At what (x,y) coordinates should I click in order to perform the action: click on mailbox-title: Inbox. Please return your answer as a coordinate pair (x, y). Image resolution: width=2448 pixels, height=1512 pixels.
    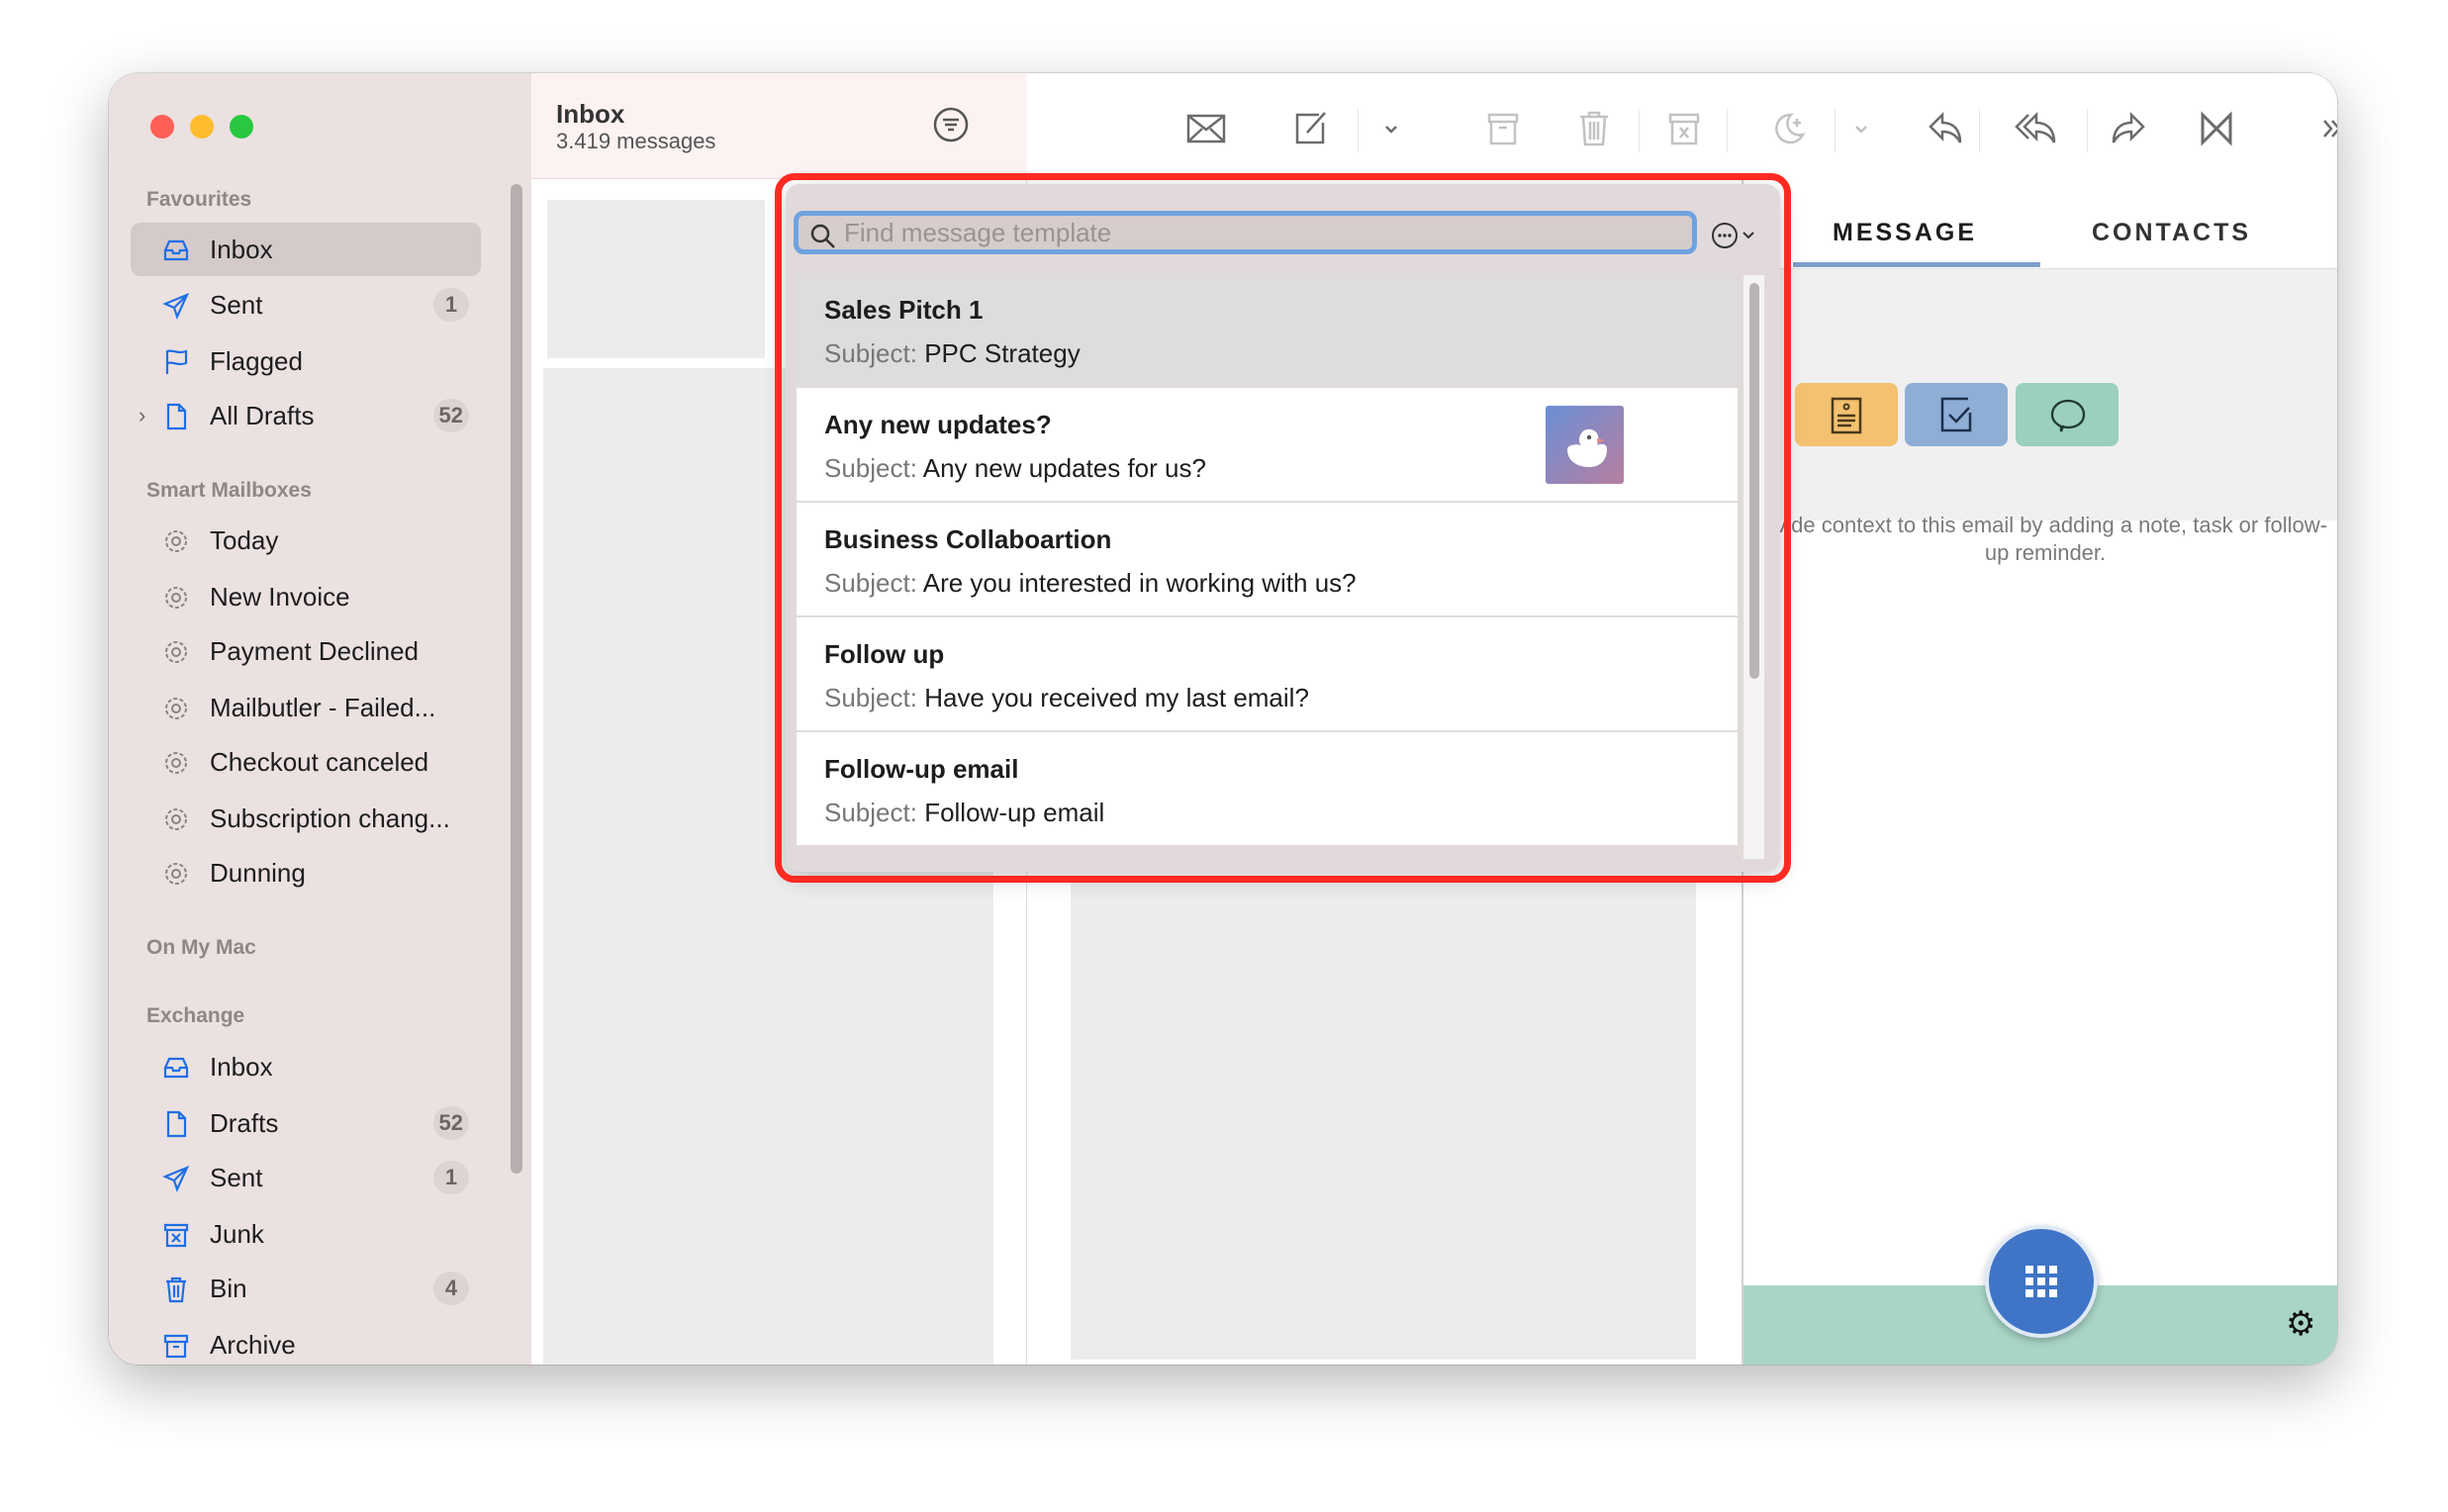
    Looking at the image, I should click on (590, 114).